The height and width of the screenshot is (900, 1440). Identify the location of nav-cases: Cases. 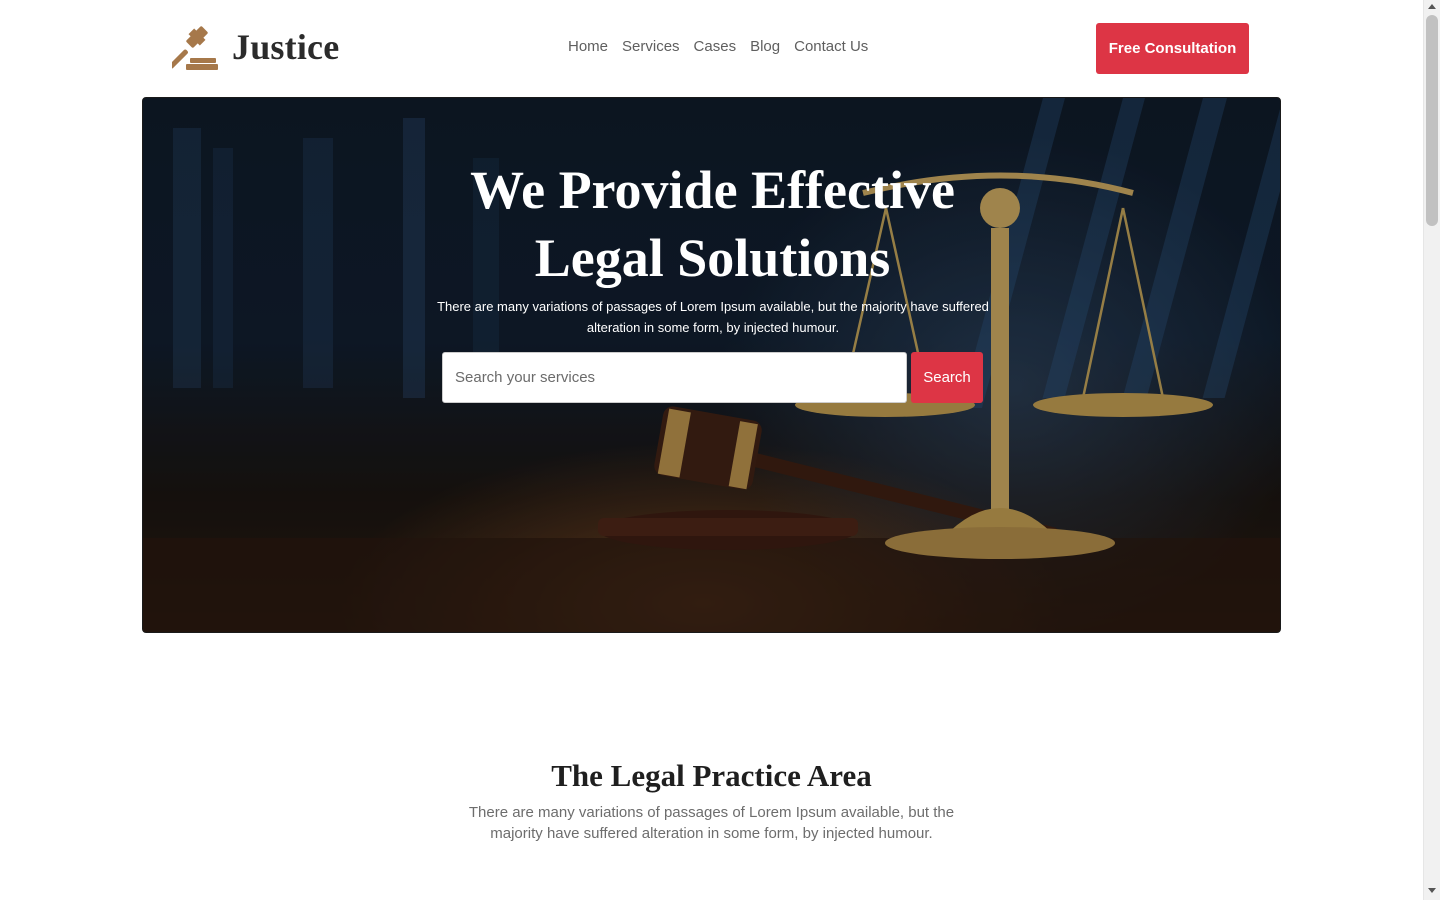
(715, 46).